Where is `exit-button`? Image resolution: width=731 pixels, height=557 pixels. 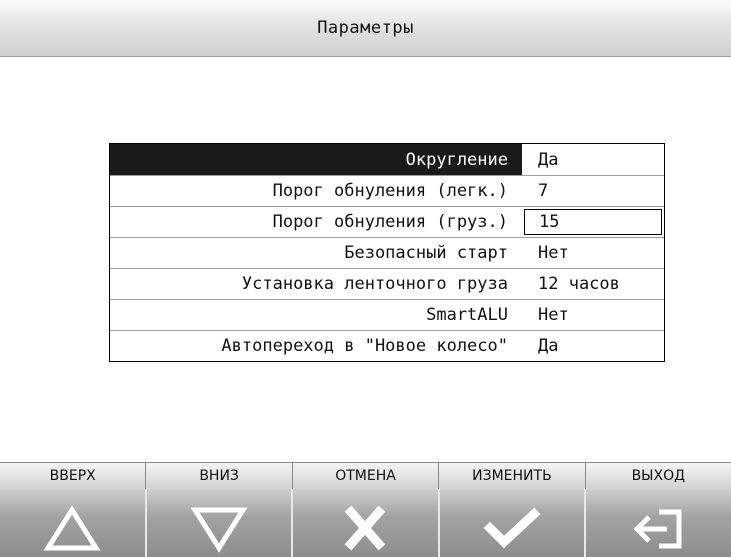
exit-button is located at coordinates (657, 523).